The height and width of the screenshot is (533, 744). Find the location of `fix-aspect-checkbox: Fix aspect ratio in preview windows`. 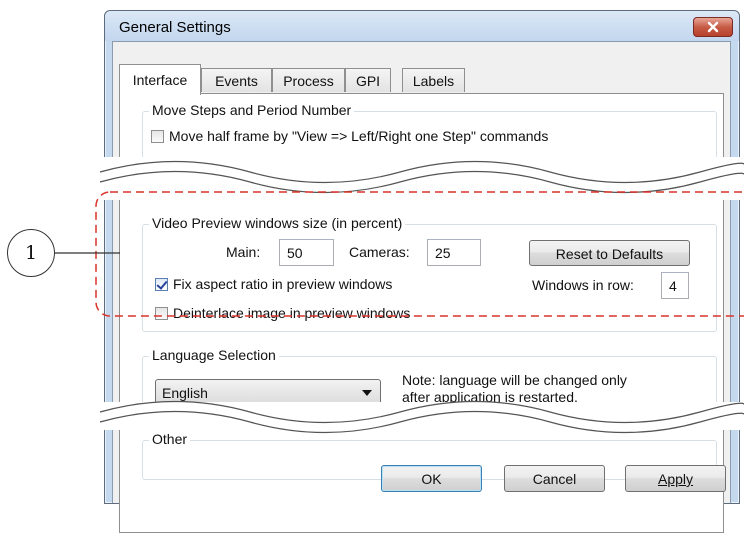

fix-aspect-checkbox: Fix aspect ratio in preview windows is located at coordinates (273, 284).